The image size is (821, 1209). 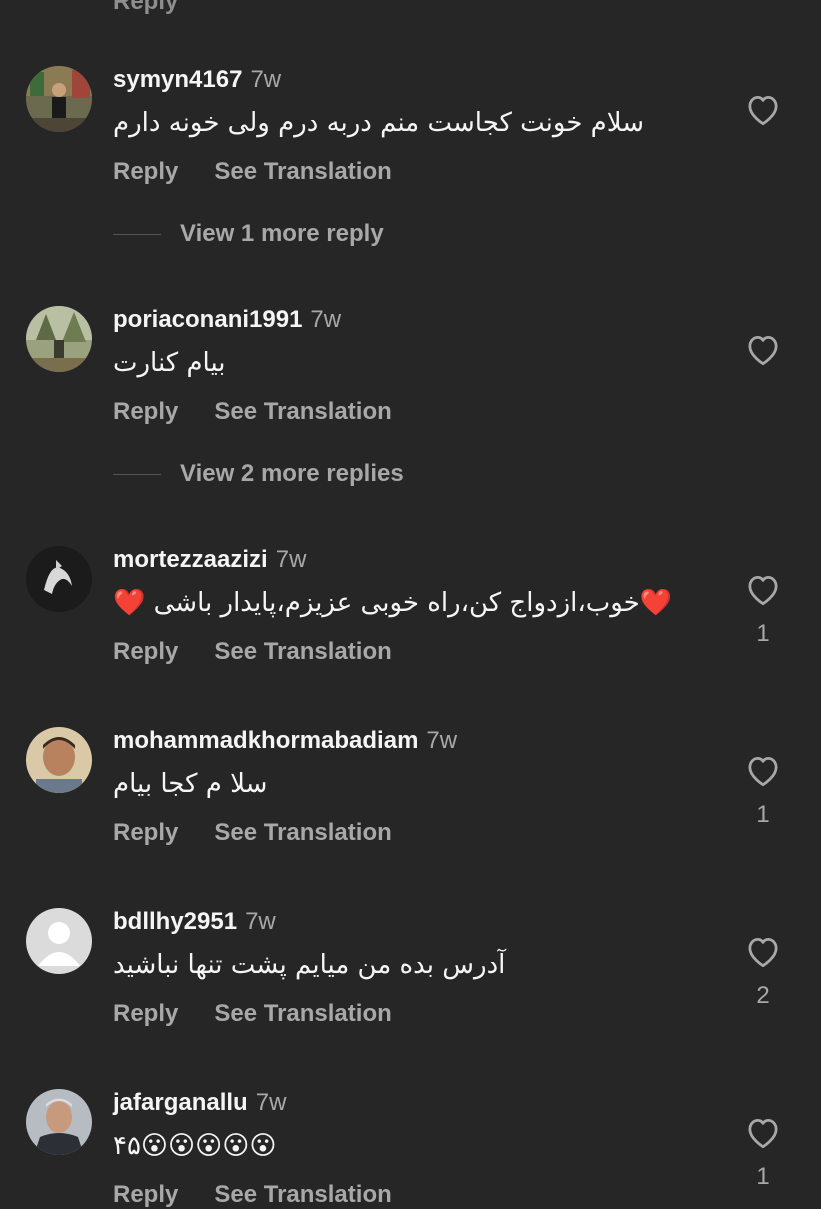 I want to click on comment-text: ۴۵😮😮😮😮😮, so click(x=195, y=1146).